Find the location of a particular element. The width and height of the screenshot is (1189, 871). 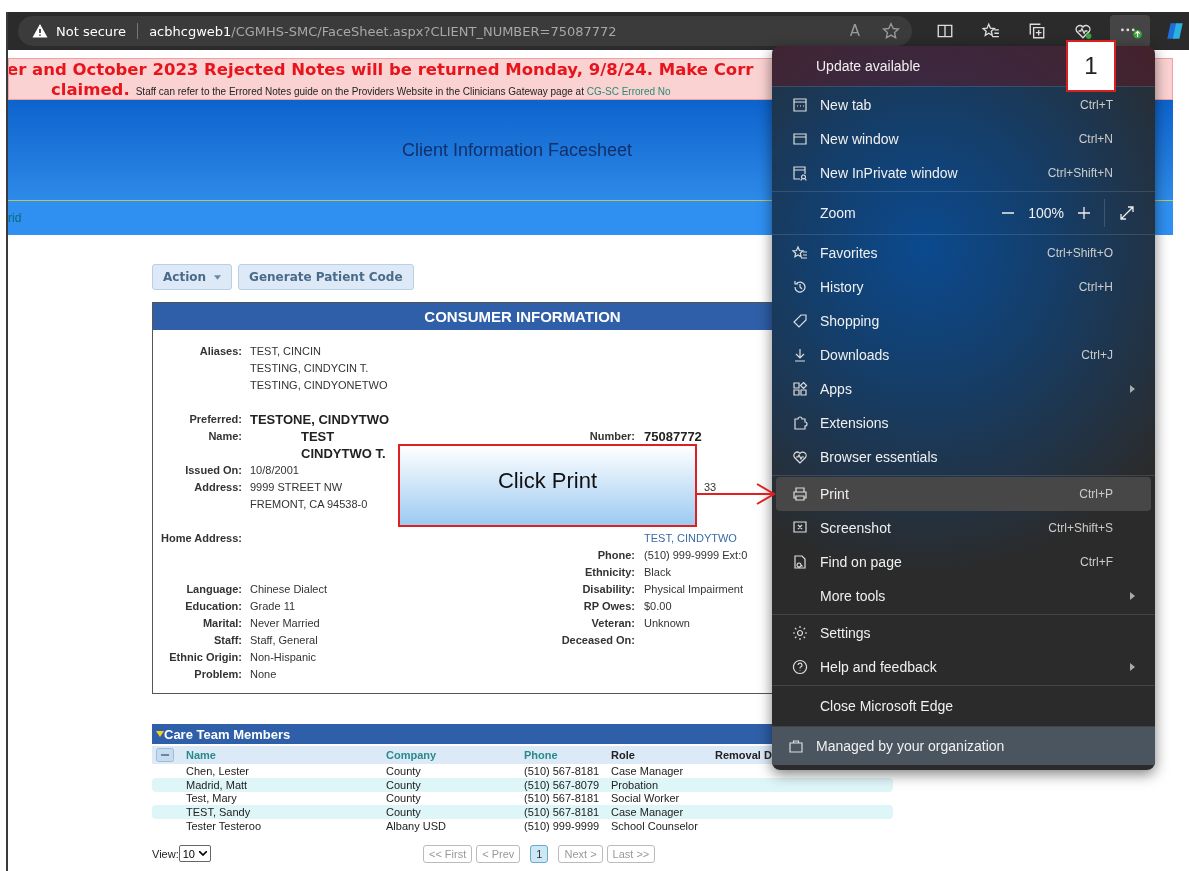

menu-item: Settings is located at coordinates (963, 633).